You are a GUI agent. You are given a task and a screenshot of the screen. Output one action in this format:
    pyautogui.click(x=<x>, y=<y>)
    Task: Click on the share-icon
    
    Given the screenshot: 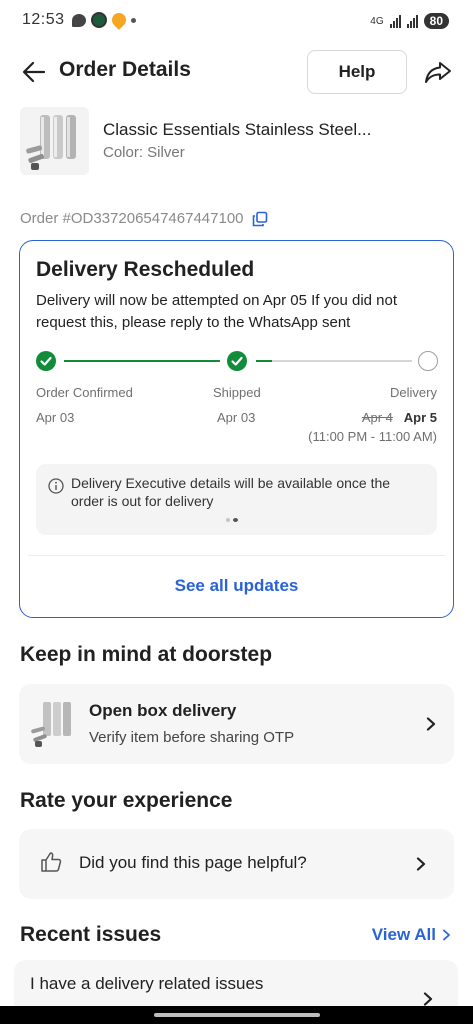 What is the action you would take?
    pyautogui.click(x=438, y=72)
    